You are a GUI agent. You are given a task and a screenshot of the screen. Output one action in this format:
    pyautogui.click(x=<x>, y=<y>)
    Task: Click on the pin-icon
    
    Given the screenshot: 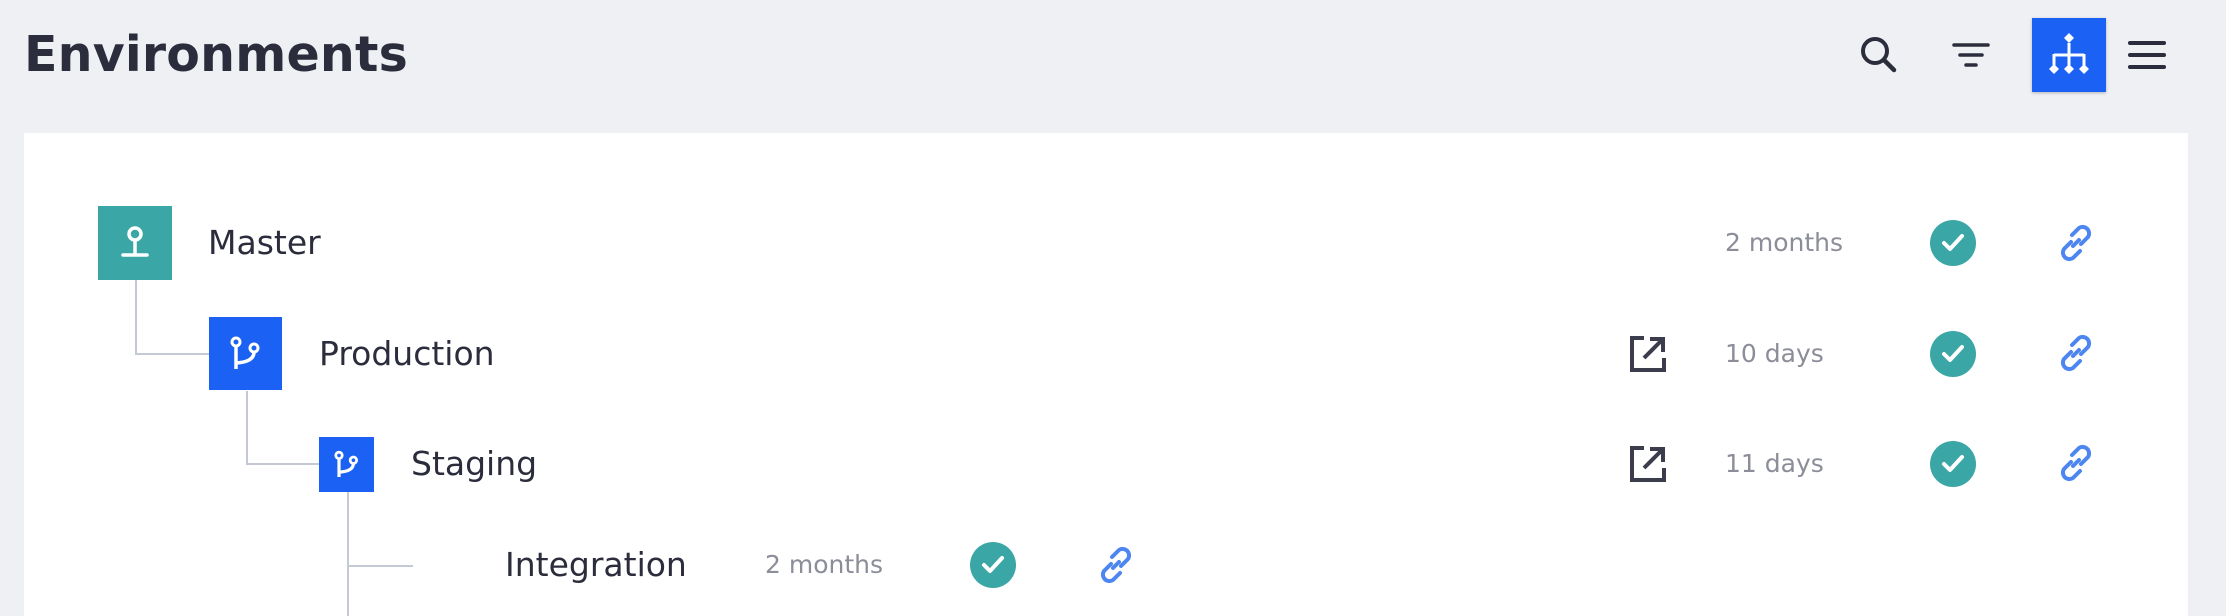 What is the action you would take?
    pyautogui.click(x=135, y=241)
    